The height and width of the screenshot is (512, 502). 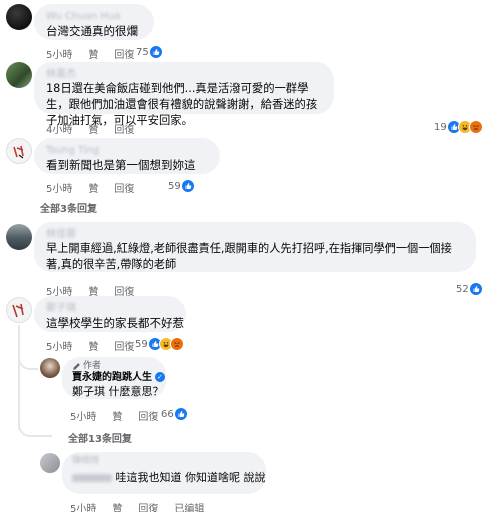 I want to click on reply-text-row: 哇這我也知道 你知道啥呢 說說, so click(x=169, y=478).